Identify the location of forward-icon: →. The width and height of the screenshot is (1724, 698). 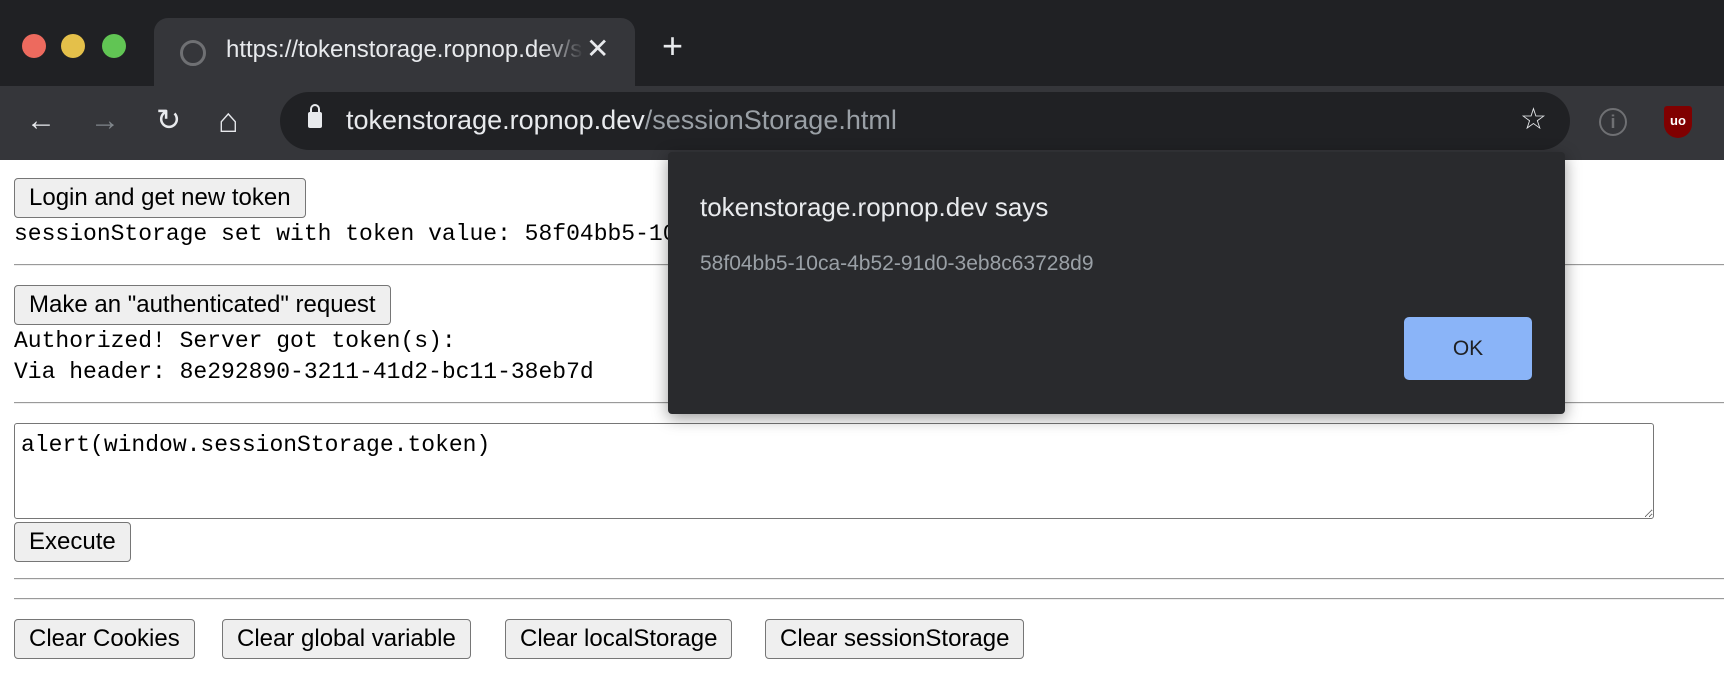
(105, 121).